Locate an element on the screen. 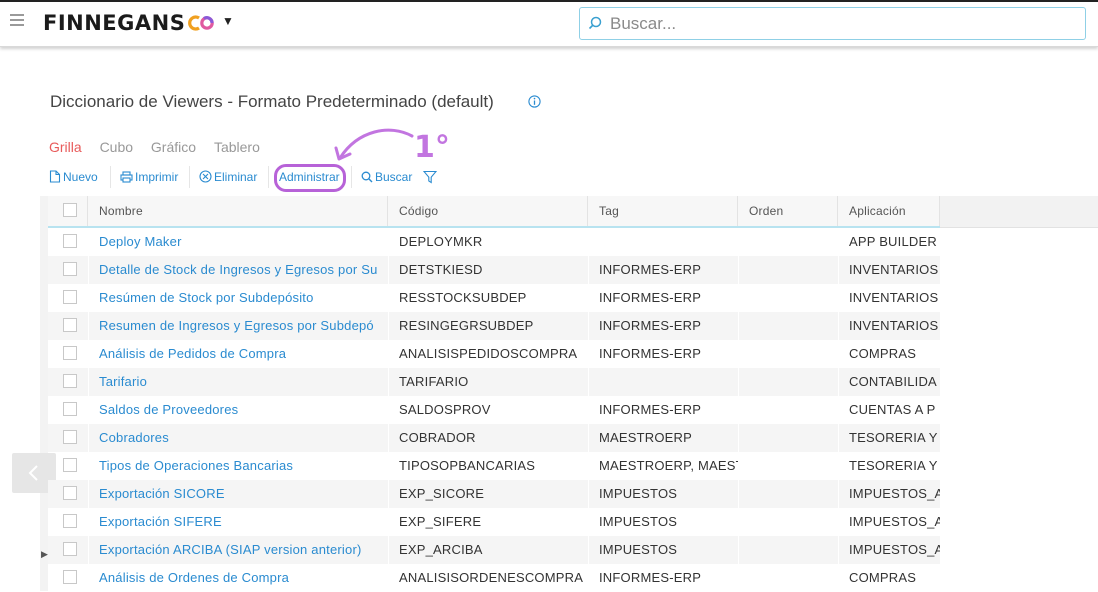 This screenshot has width=1098, height=592. cell-codigo: SALDOSPROV is located at coordinates (445, 409).